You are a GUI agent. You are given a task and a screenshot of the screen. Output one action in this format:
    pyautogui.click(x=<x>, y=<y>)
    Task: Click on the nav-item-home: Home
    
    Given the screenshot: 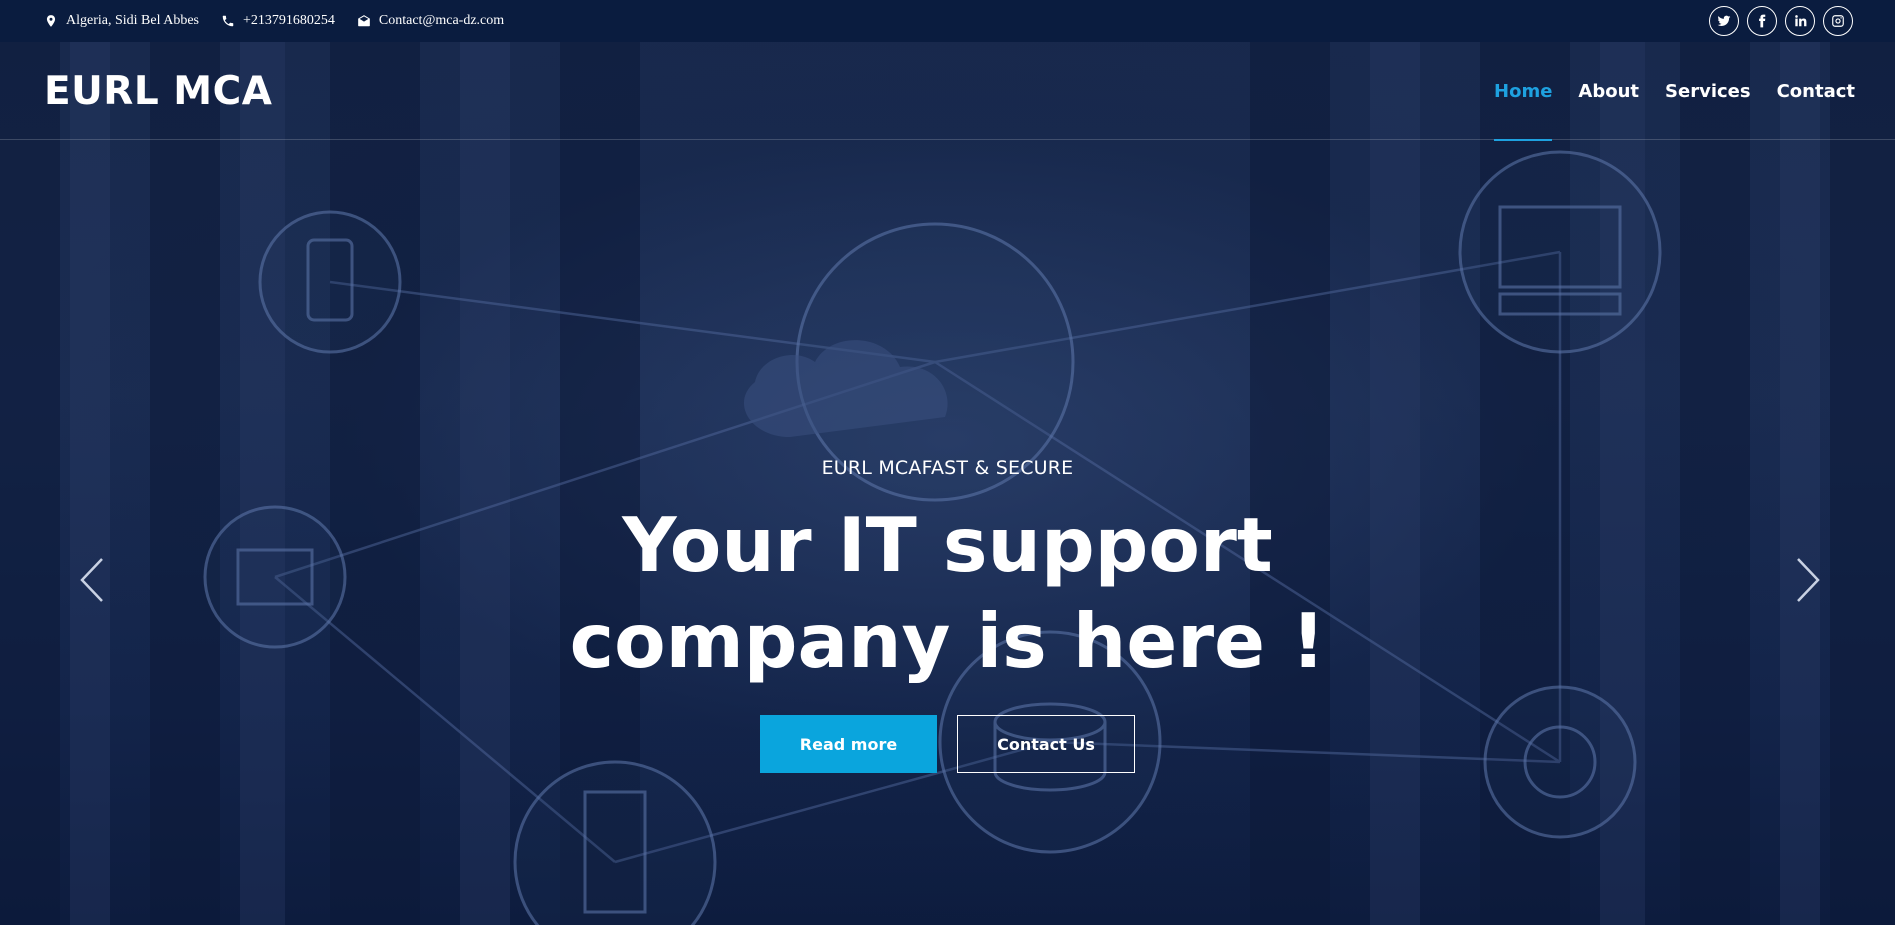 What is the action you would take?
    pyautogui.click(x=1523, y=91)
    